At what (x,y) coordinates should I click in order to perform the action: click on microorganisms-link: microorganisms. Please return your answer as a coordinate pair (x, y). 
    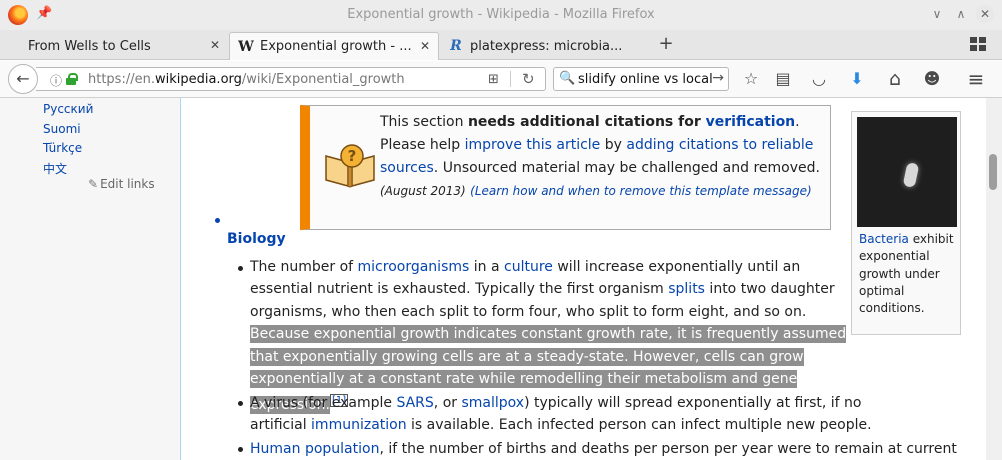
    Looking at the image, I should click on (414, 267).